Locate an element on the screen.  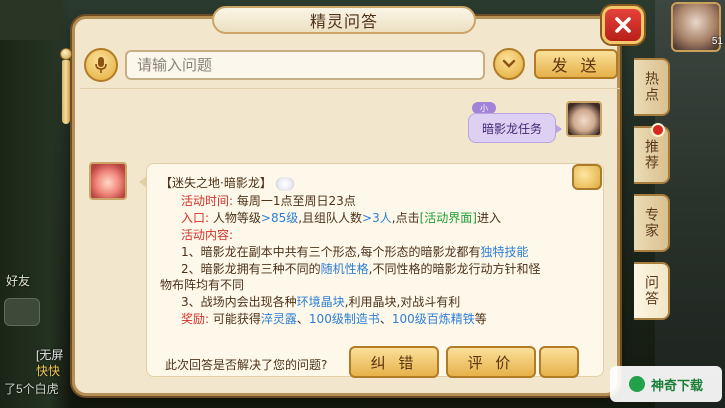
item2-highlight: 随机性格 is located at coordinates (344, 269).